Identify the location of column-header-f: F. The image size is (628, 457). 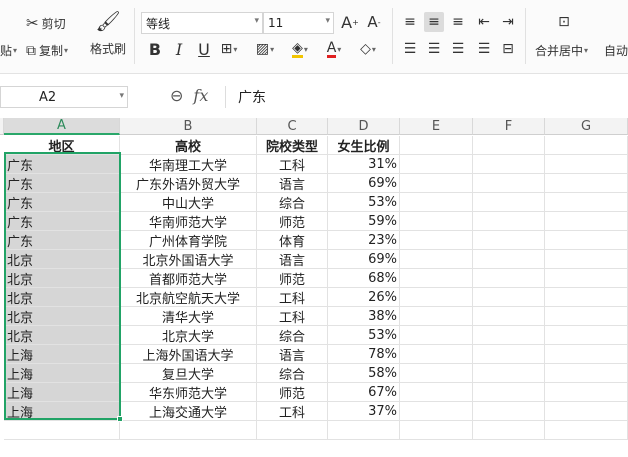
(509, 126).